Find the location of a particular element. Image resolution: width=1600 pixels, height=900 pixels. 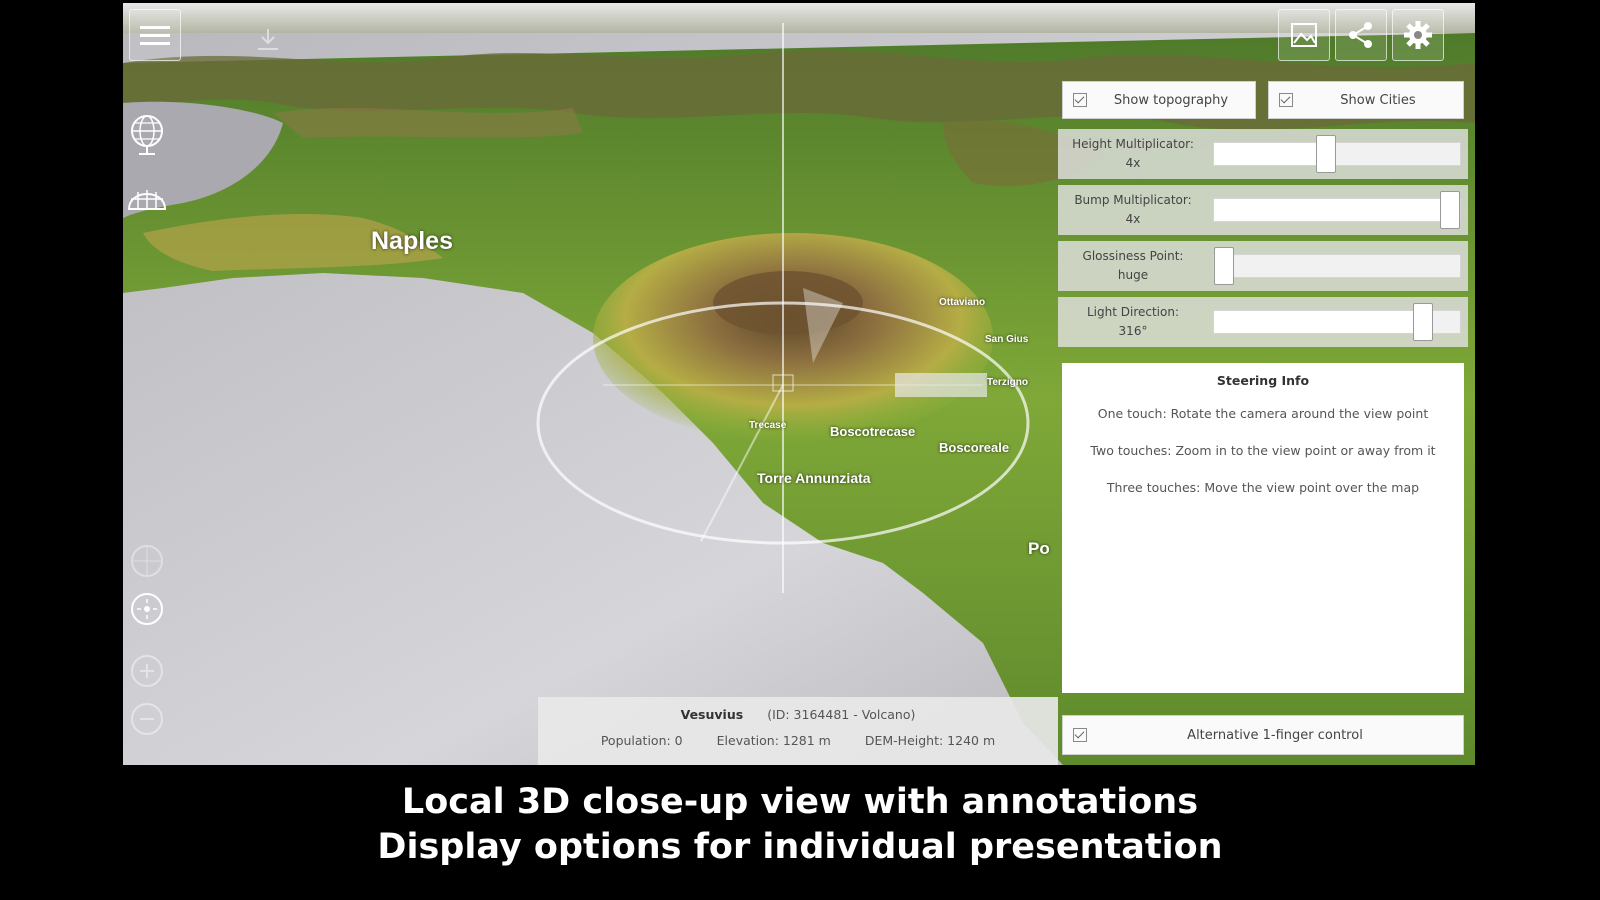

bump-multiplicator-value: 4x is located at coordinates (1133, 219).